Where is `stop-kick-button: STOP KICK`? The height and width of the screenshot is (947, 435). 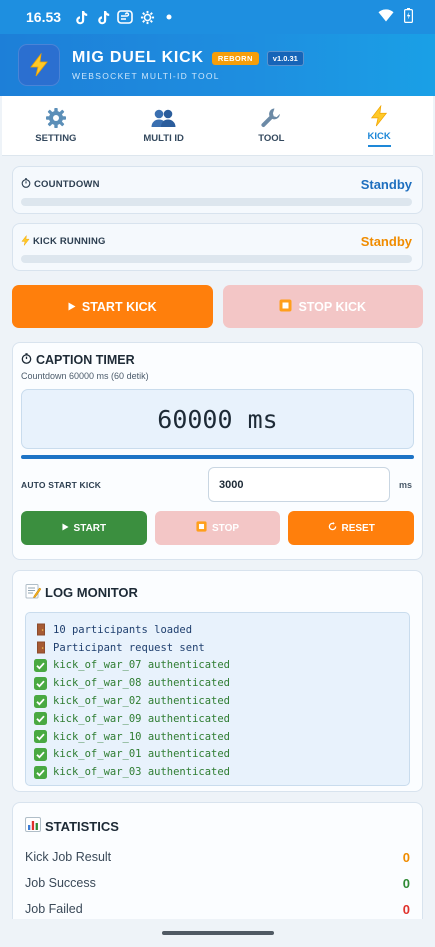 stop-kick-button: STOP KICK is located at coordinates (322, 306).